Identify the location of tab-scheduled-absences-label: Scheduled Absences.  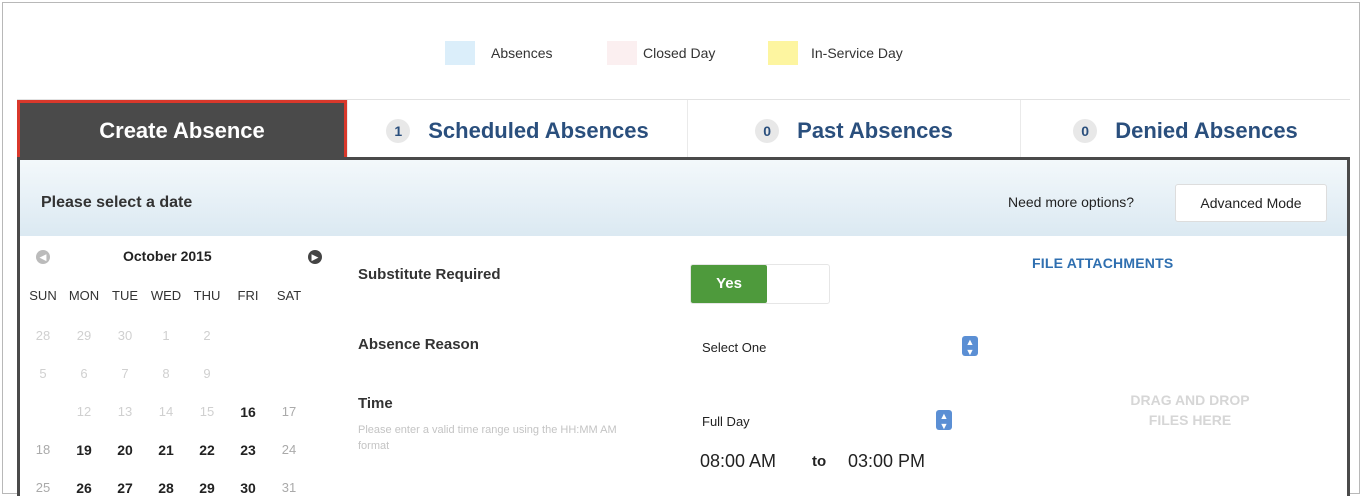
(538, 130).